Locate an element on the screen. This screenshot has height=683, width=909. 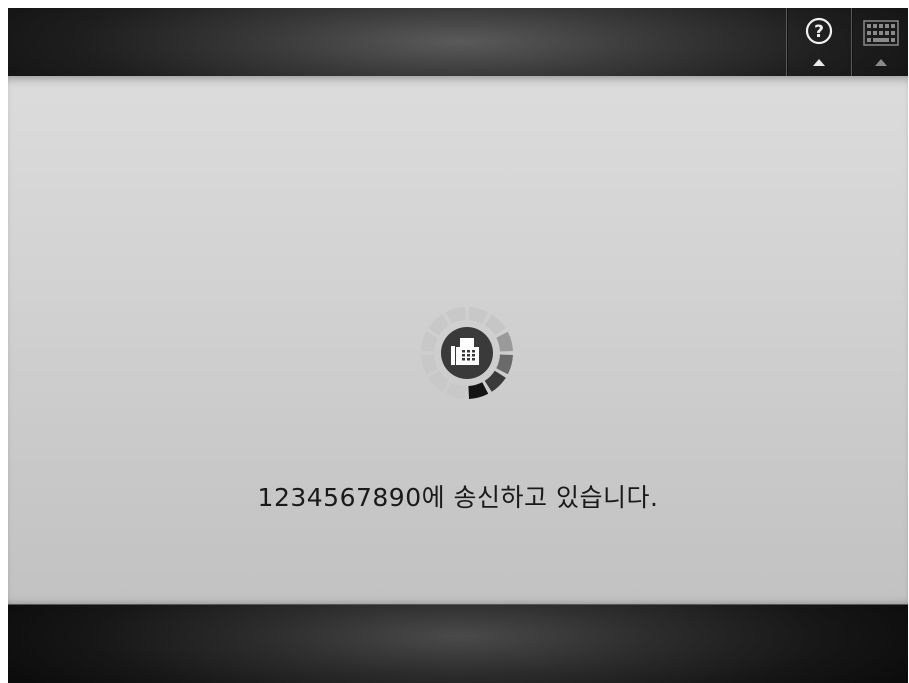
bottom-bar is located at coordinates (458, 643).